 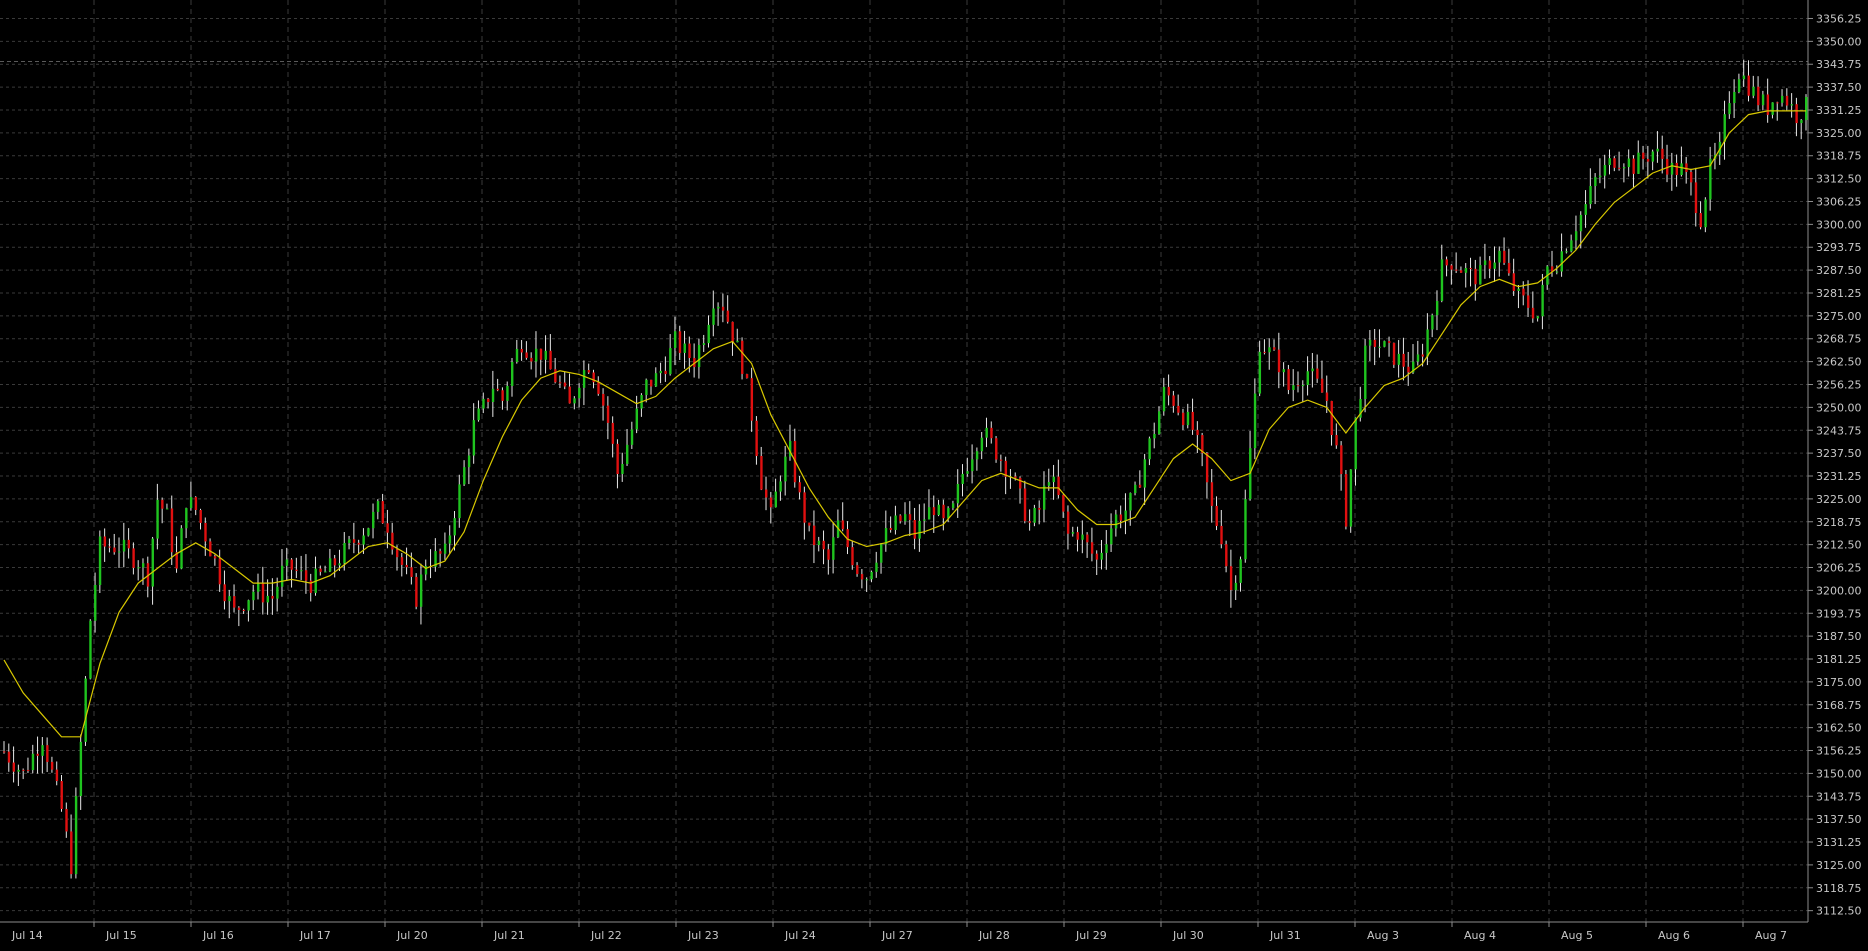 I want to click on y-tick-label: 3181.25, so click(x=1839, y=659).